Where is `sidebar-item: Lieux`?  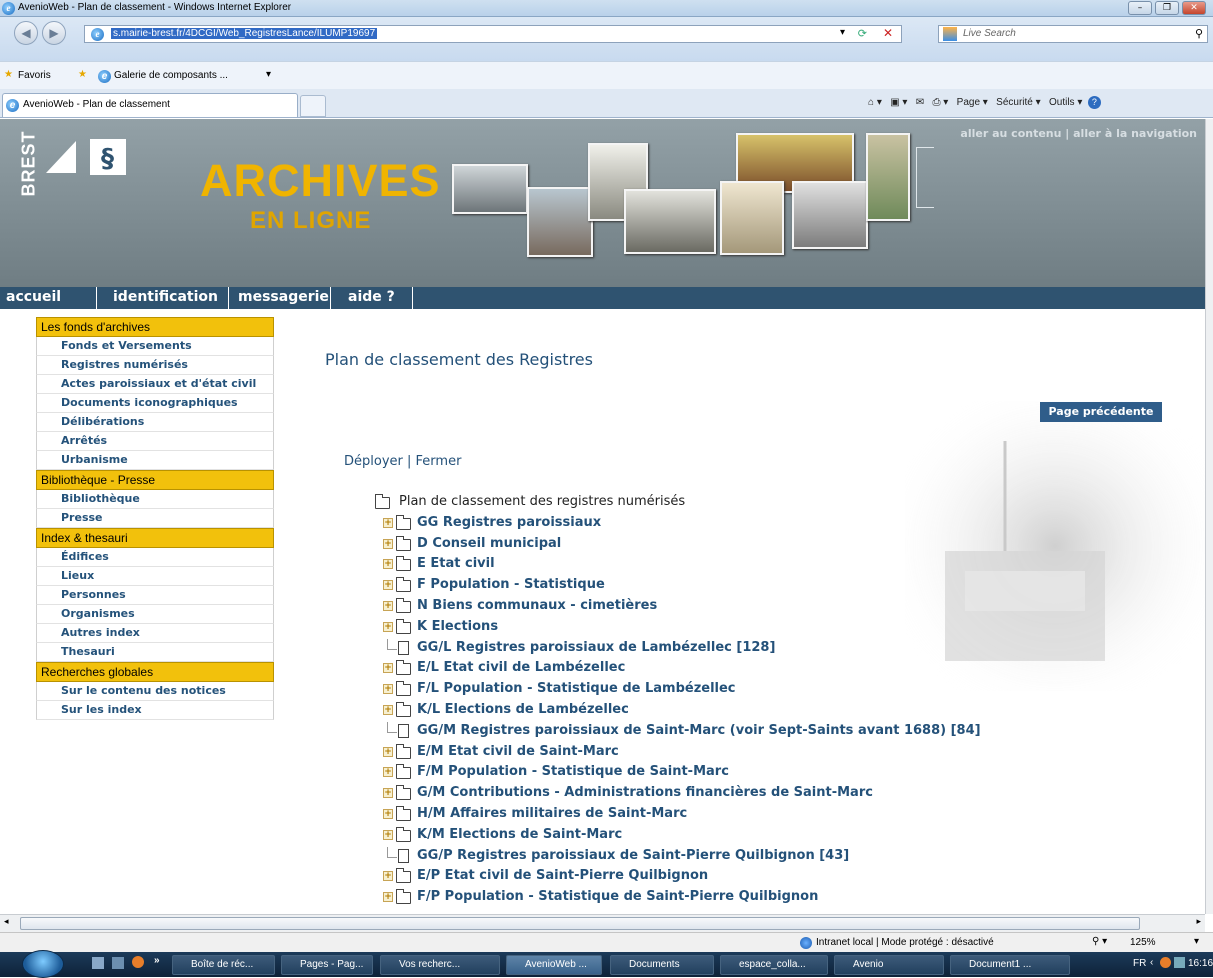
sidebar-item: Lieux is located at coordinates (155, 576).